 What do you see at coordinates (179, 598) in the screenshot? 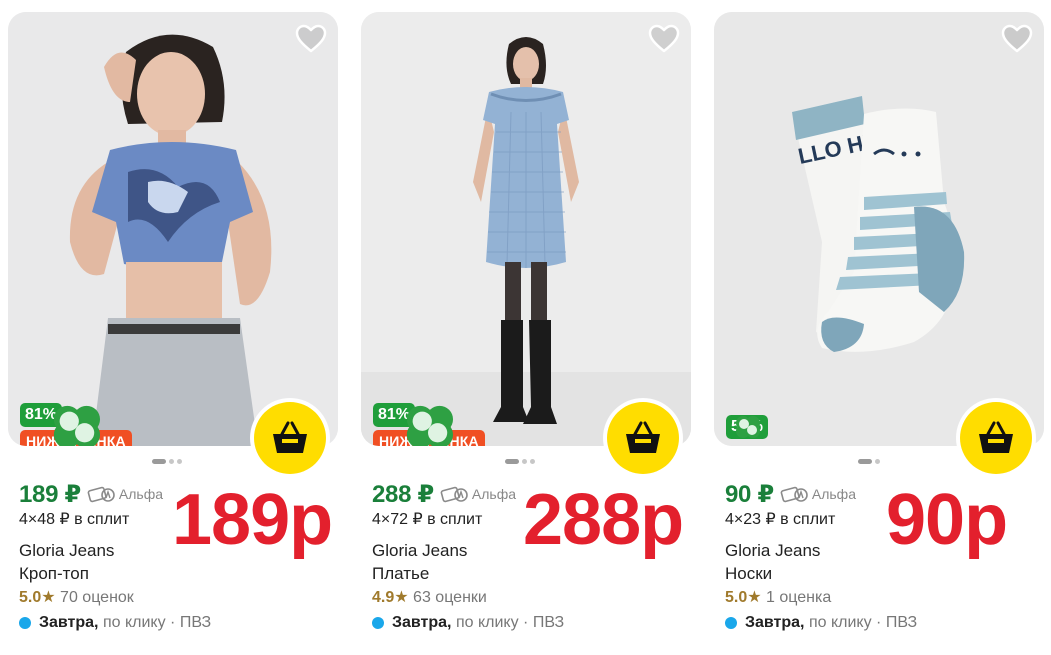
I see `rating: 5.0★ 70 оценок` at bounding box center [179, 598].